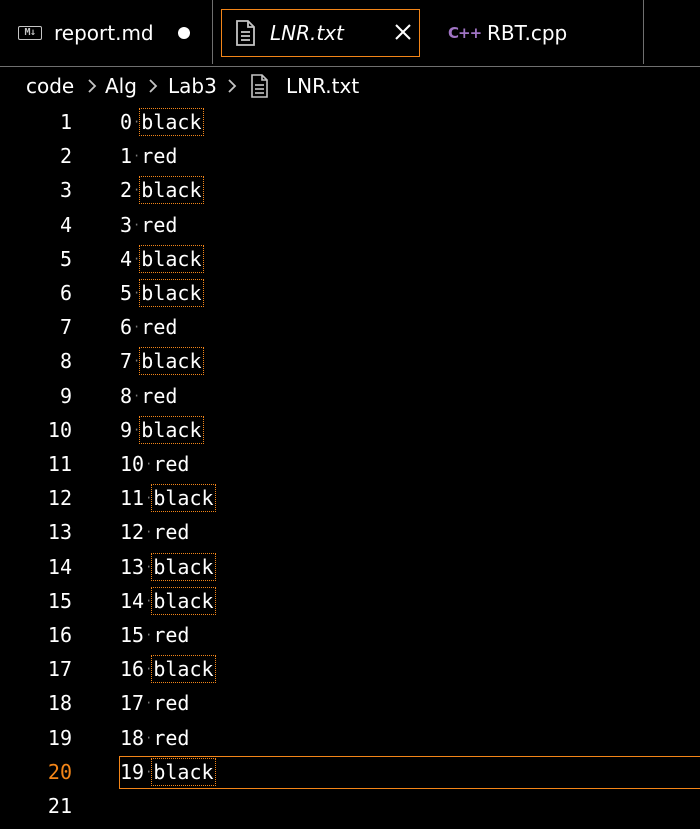 Image resolution: width=700 pixels, height=829 pixels. What do you see at coordinates (121, 86) in the screenshot?
I see `breadcrumb-item-alg: Alg` at bounding box center [121, 86].